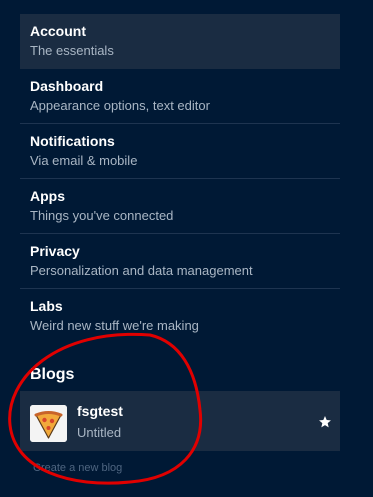 The width and height of the screenshot is (373, 497). What do you see at coordinates (99, 432) in the screenshot?
I see `blog-title: Untitled` at bounding box center [99, 432].